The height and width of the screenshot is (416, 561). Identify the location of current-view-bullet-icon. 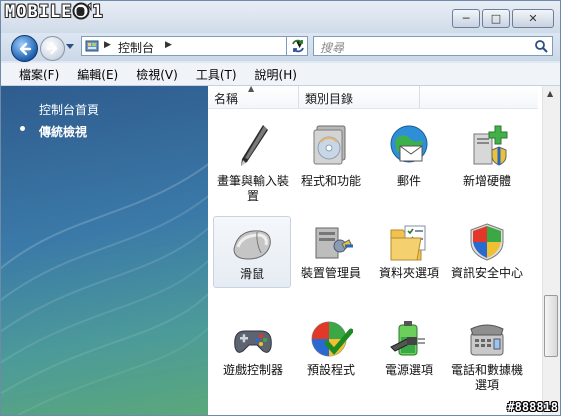
(22, 128).